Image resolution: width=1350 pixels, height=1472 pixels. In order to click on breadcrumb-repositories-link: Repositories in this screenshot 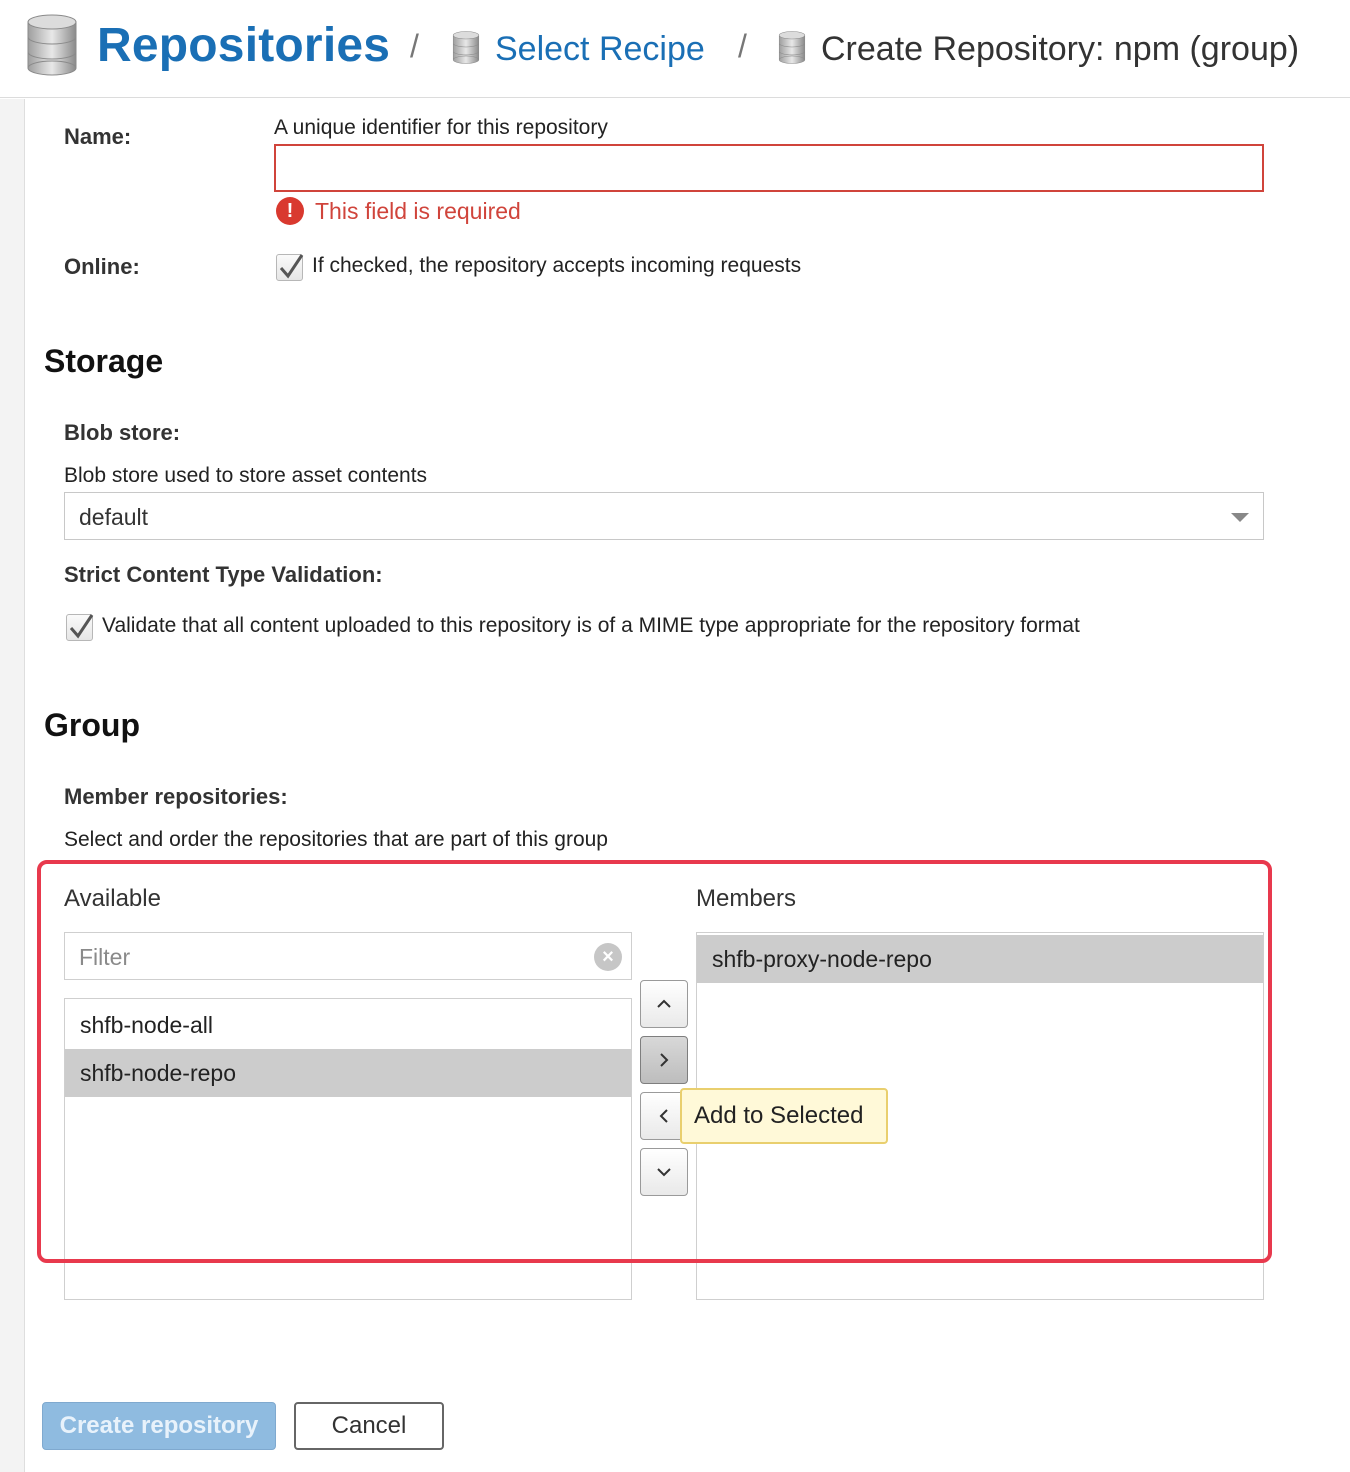, I will do `click(243, 45)`.